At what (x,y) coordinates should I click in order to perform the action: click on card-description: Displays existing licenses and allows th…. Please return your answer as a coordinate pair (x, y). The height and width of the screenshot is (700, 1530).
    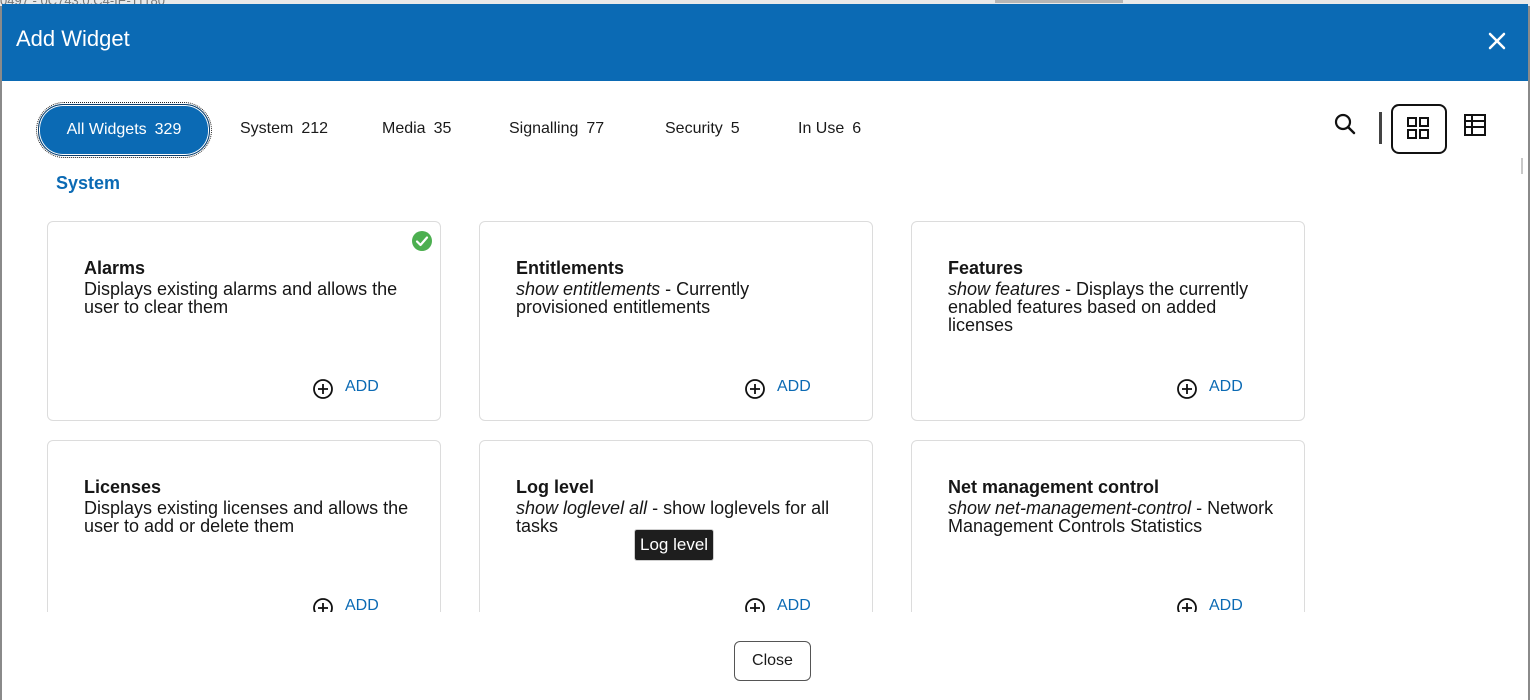
    Looking at the image, I should click on (249, 517).